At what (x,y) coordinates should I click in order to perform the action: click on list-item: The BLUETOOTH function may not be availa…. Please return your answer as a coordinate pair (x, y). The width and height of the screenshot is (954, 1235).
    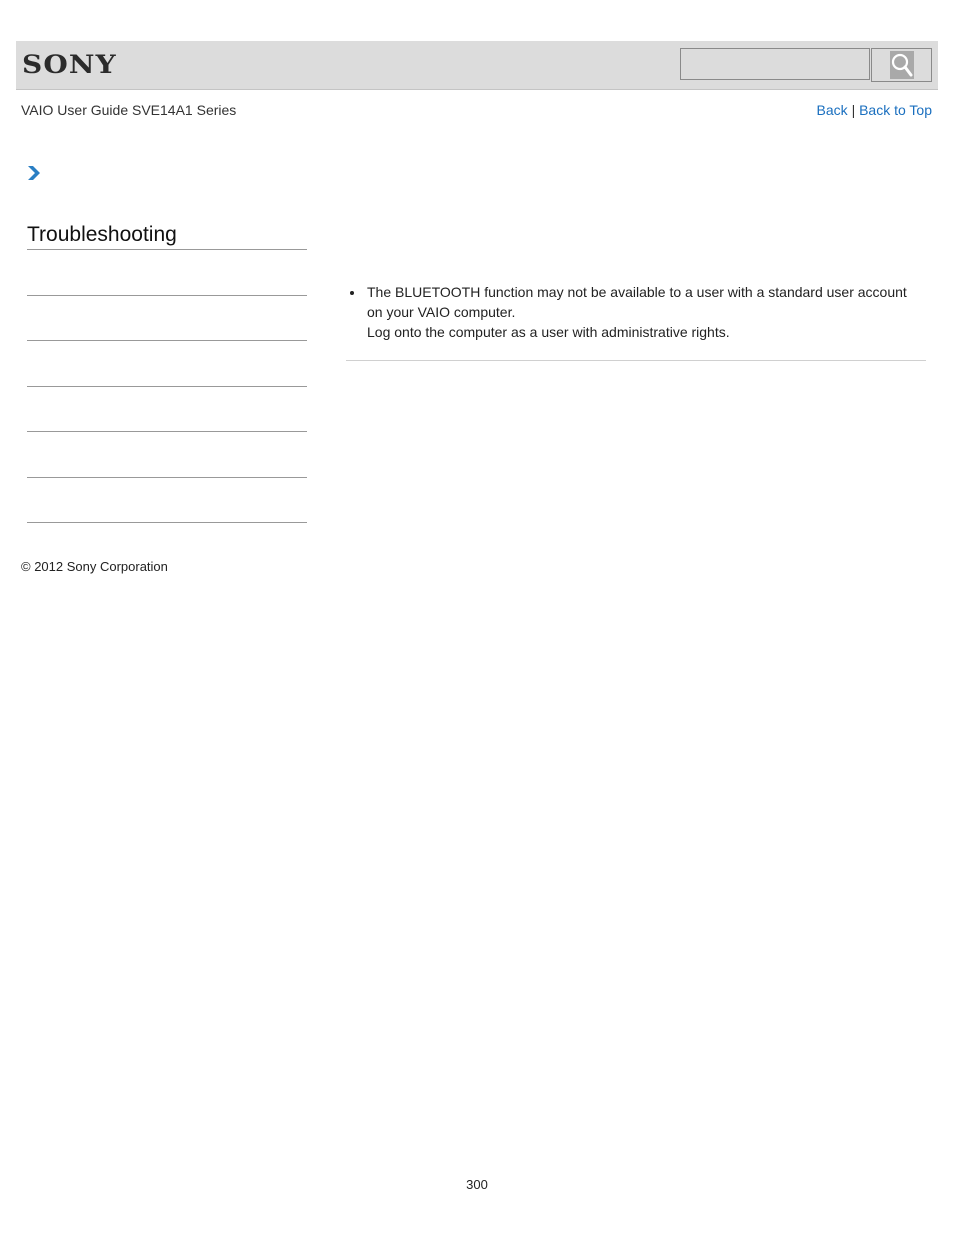
    Looking at the image, I should click on (636, 312).